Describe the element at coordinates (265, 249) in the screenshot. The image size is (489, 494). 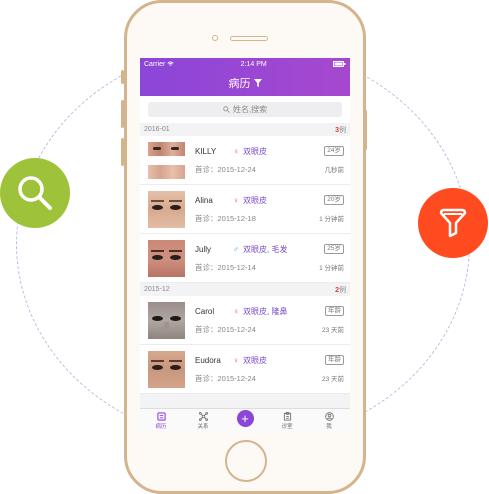
I see `procedure-tags: 双眼皮, 毛发` at that location.